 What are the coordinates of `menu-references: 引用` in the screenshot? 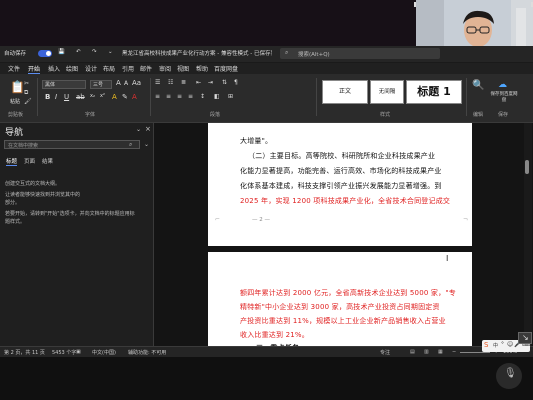 It's located at (128, 68).